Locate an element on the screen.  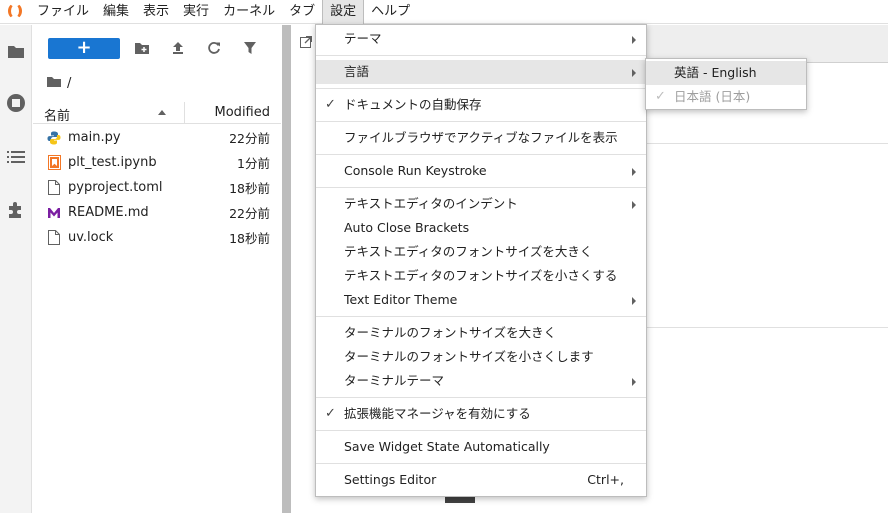
breadcrumb: / is located at coordinates (59, 83).